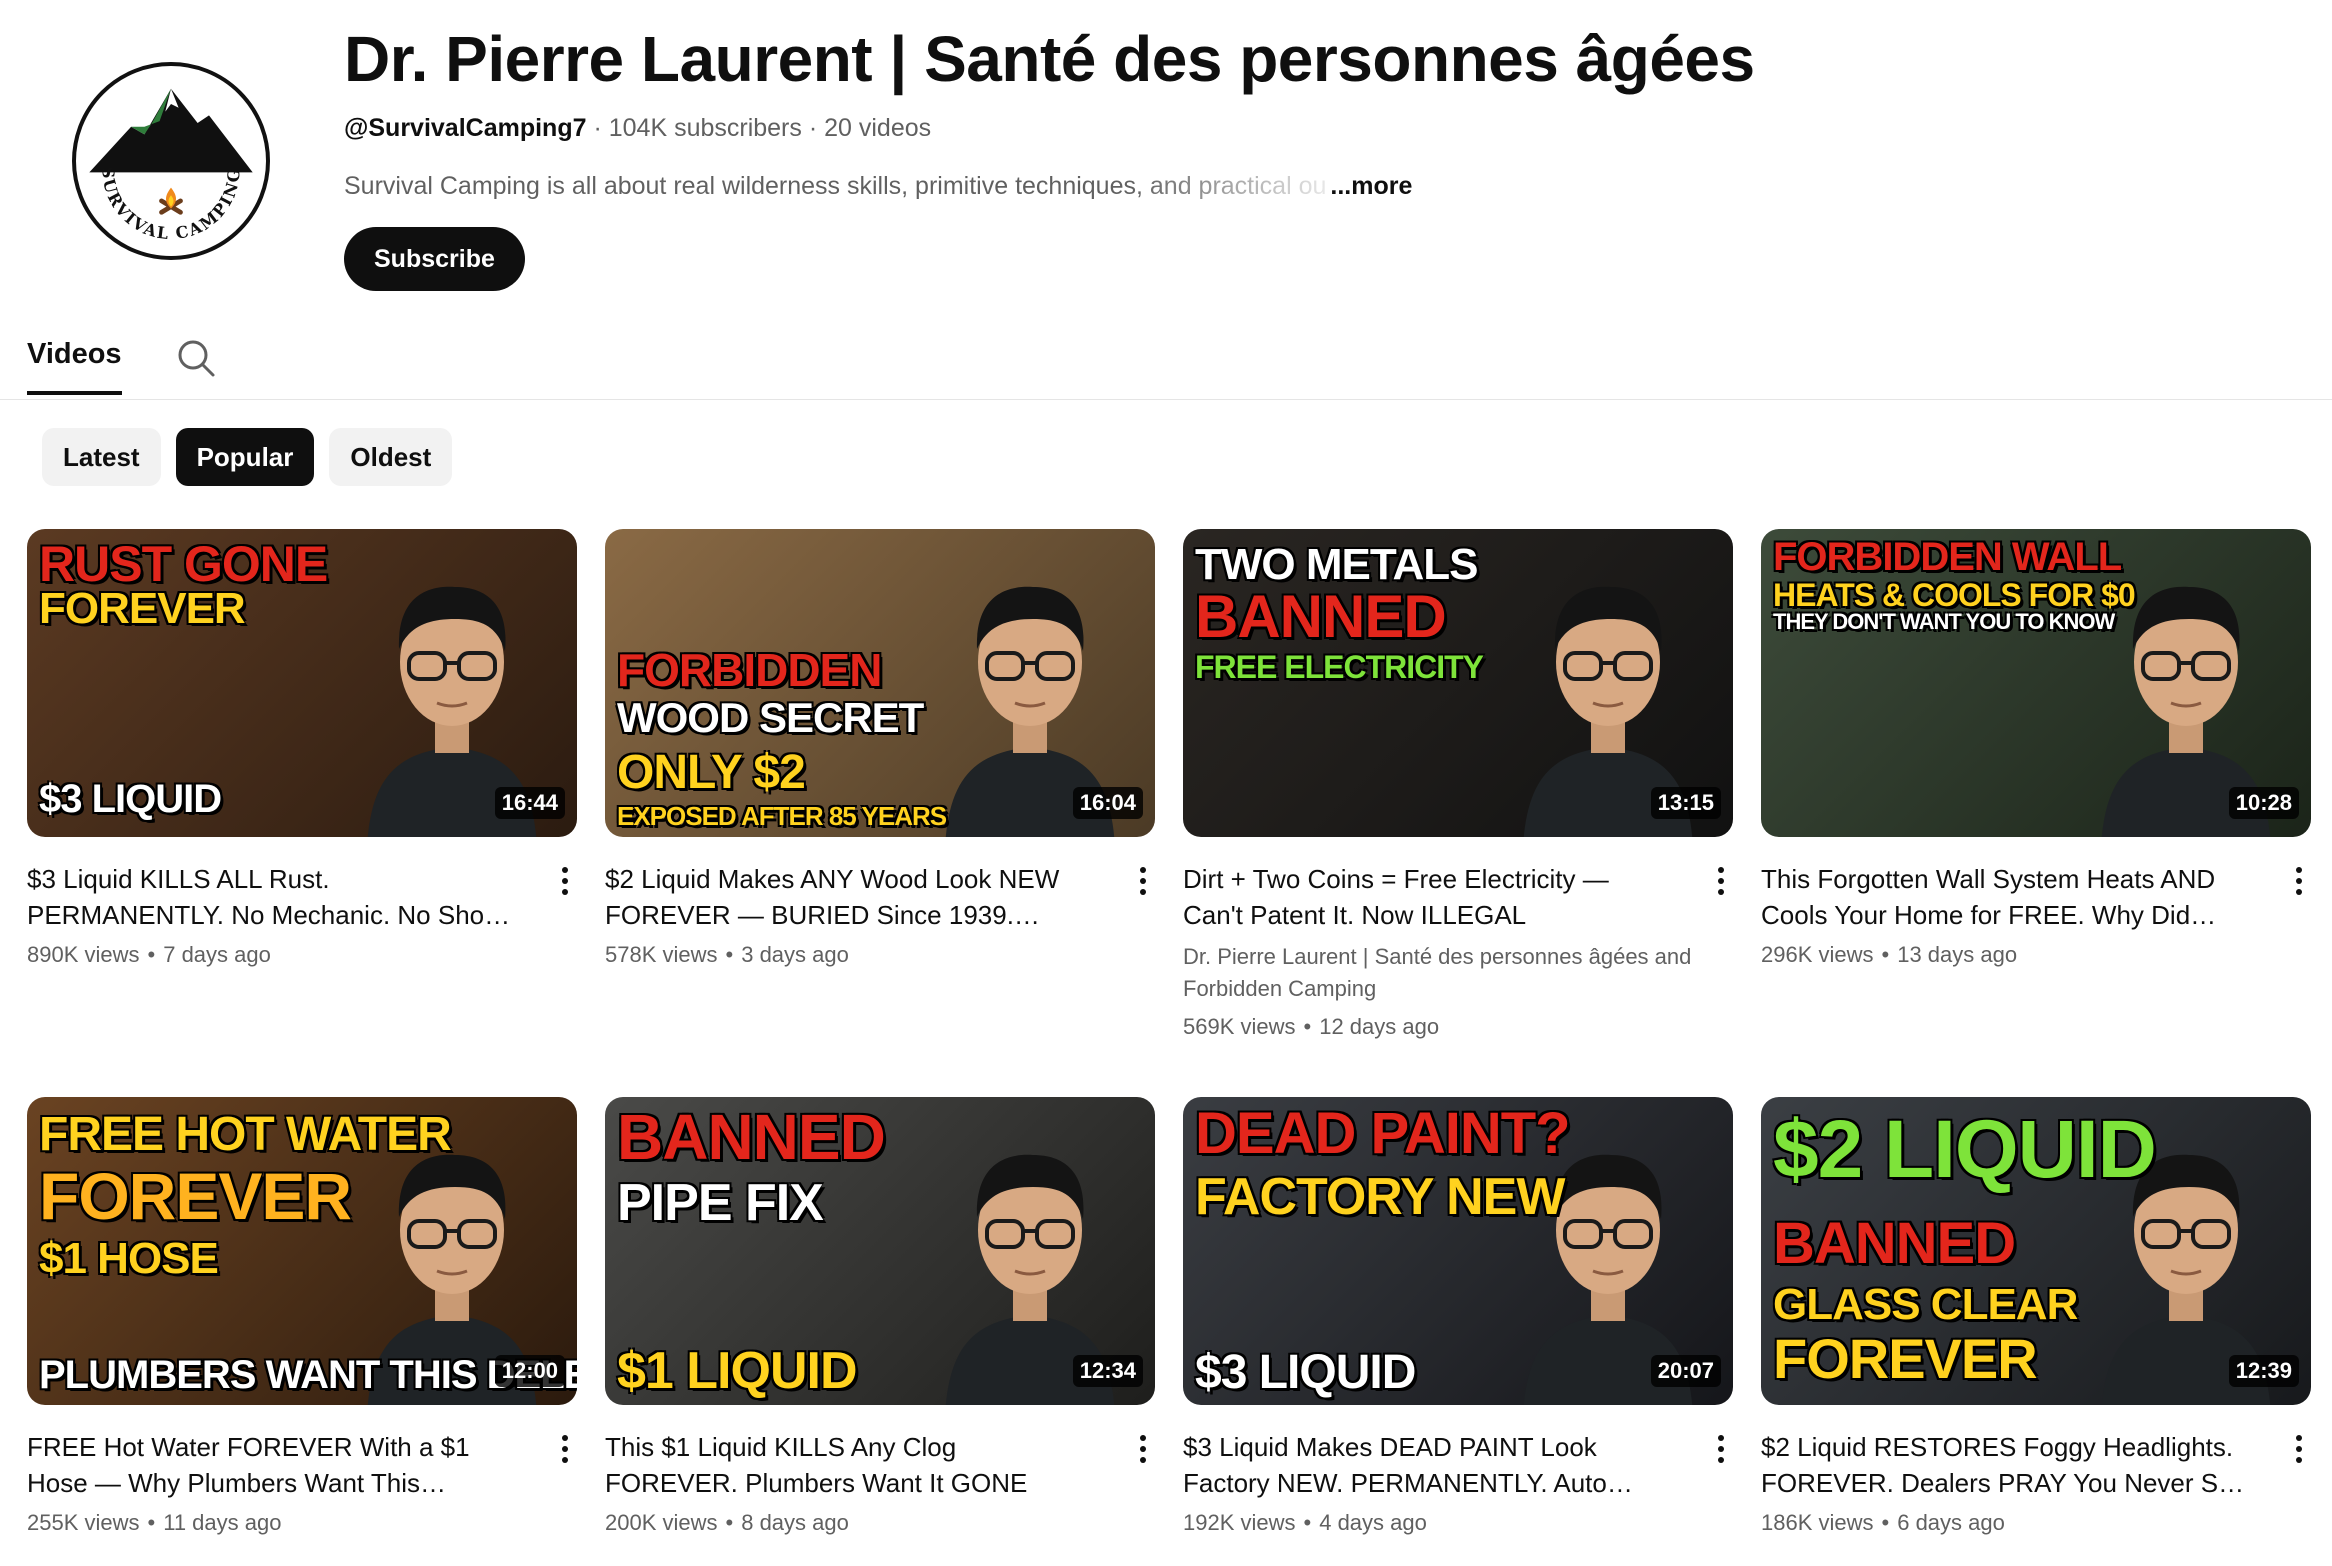 The image size is (2332, 1566). Describe the element at coordinates (2036, 955) in the screenshot. I see `video-meta: 296K views • 13 days ago` at that location.